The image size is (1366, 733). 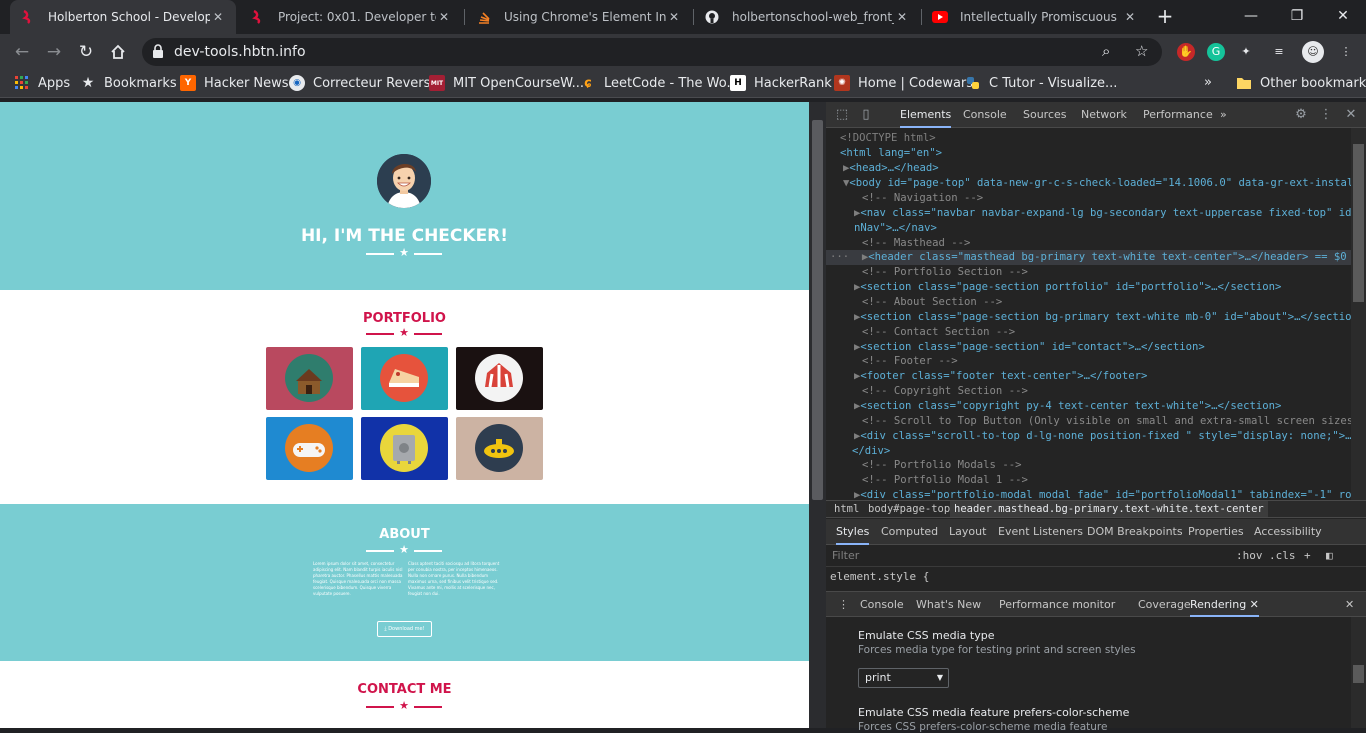 What do you see at coordinates (846, 509) in the screenshot?
I see `breadcrumb-html: html` at bounding box center [846, 509].